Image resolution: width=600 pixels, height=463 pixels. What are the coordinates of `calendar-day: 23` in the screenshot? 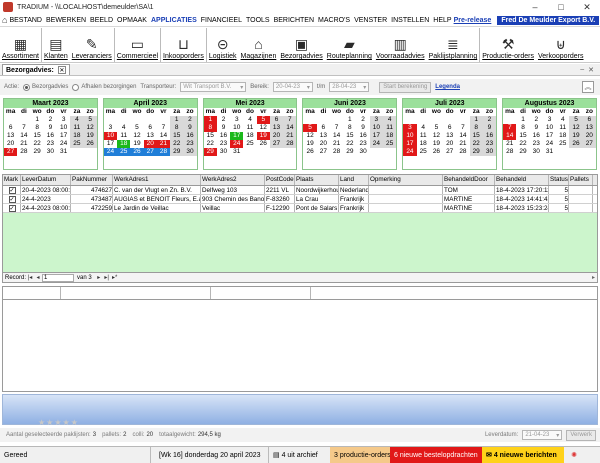 It's located at (489, 144).